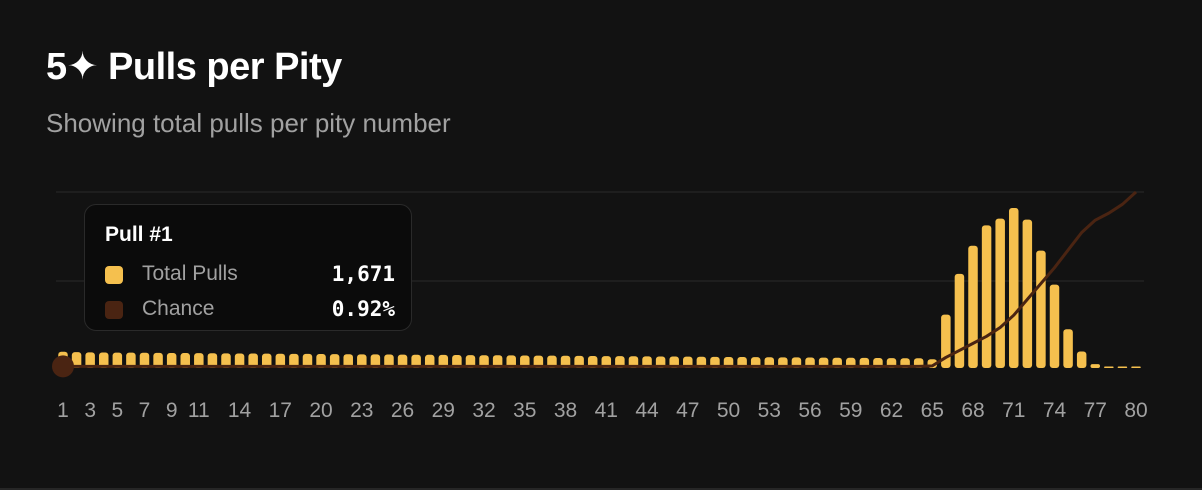 The height and width of the screenshot is (490, 1202). Describe the element at coordinates (565, 410) in the screenshot. I see `x-tick-label: 38` at that location.